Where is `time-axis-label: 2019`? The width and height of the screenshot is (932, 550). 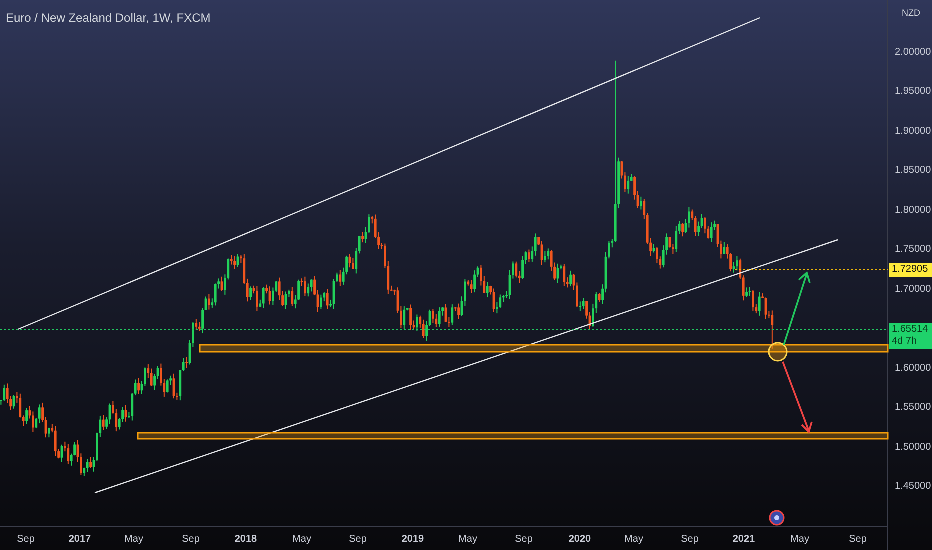 time-axis-label: 2019 is located at coordinates (413, 540).